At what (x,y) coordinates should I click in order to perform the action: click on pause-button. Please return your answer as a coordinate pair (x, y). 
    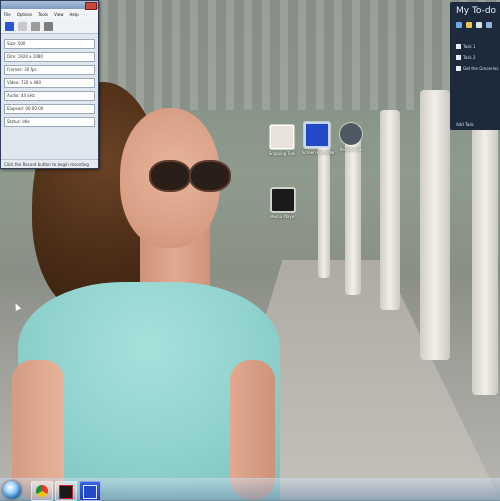
    Looking at the image, I should click on (35, 26).